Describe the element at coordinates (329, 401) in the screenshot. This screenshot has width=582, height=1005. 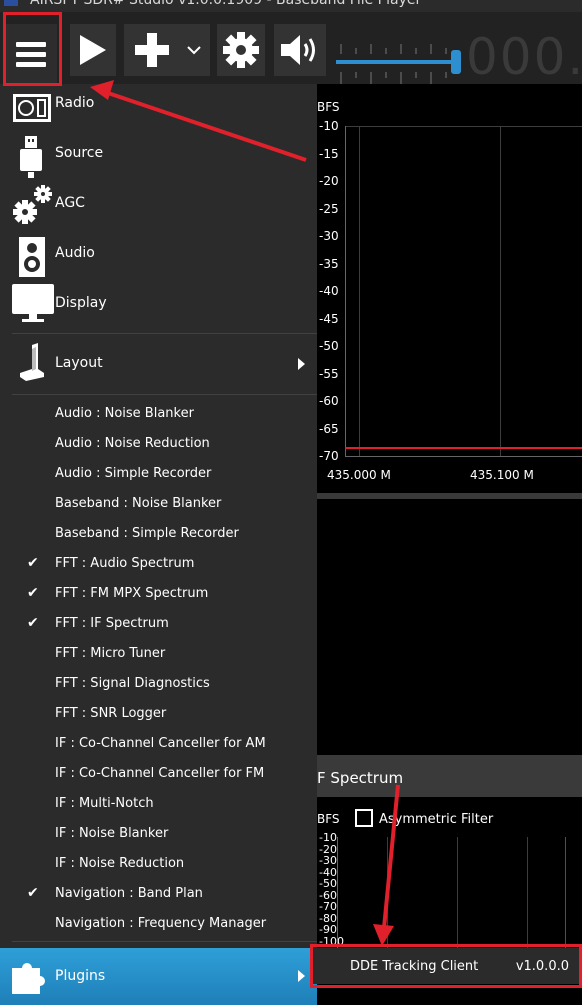
I see `y-tick-label: -60` at that location.